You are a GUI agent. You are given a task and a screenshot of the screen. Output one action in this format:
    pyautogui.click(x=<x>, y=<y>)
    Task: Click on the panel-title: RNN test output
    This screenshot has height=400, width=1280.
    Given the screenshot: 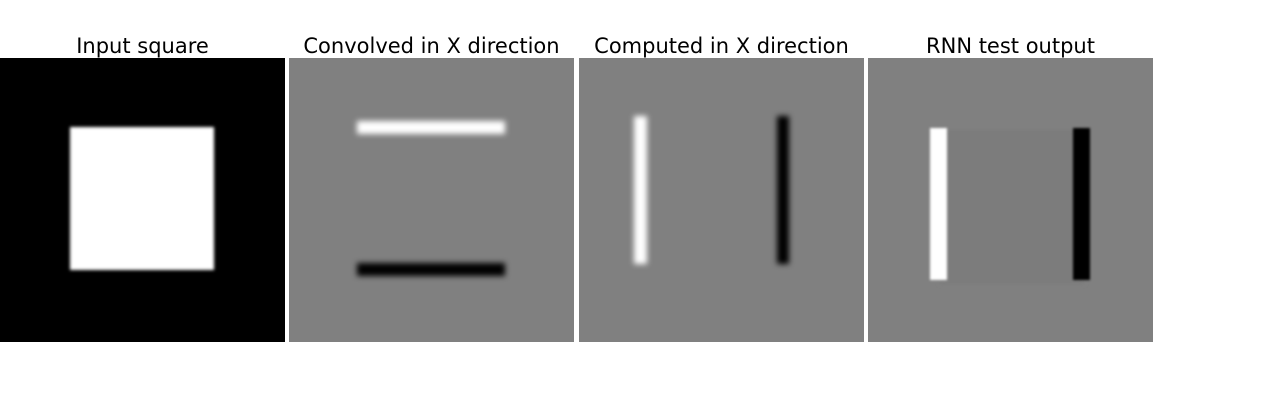 What is the action you would take?
    pyautogui.click(x=1010, y=46)
    